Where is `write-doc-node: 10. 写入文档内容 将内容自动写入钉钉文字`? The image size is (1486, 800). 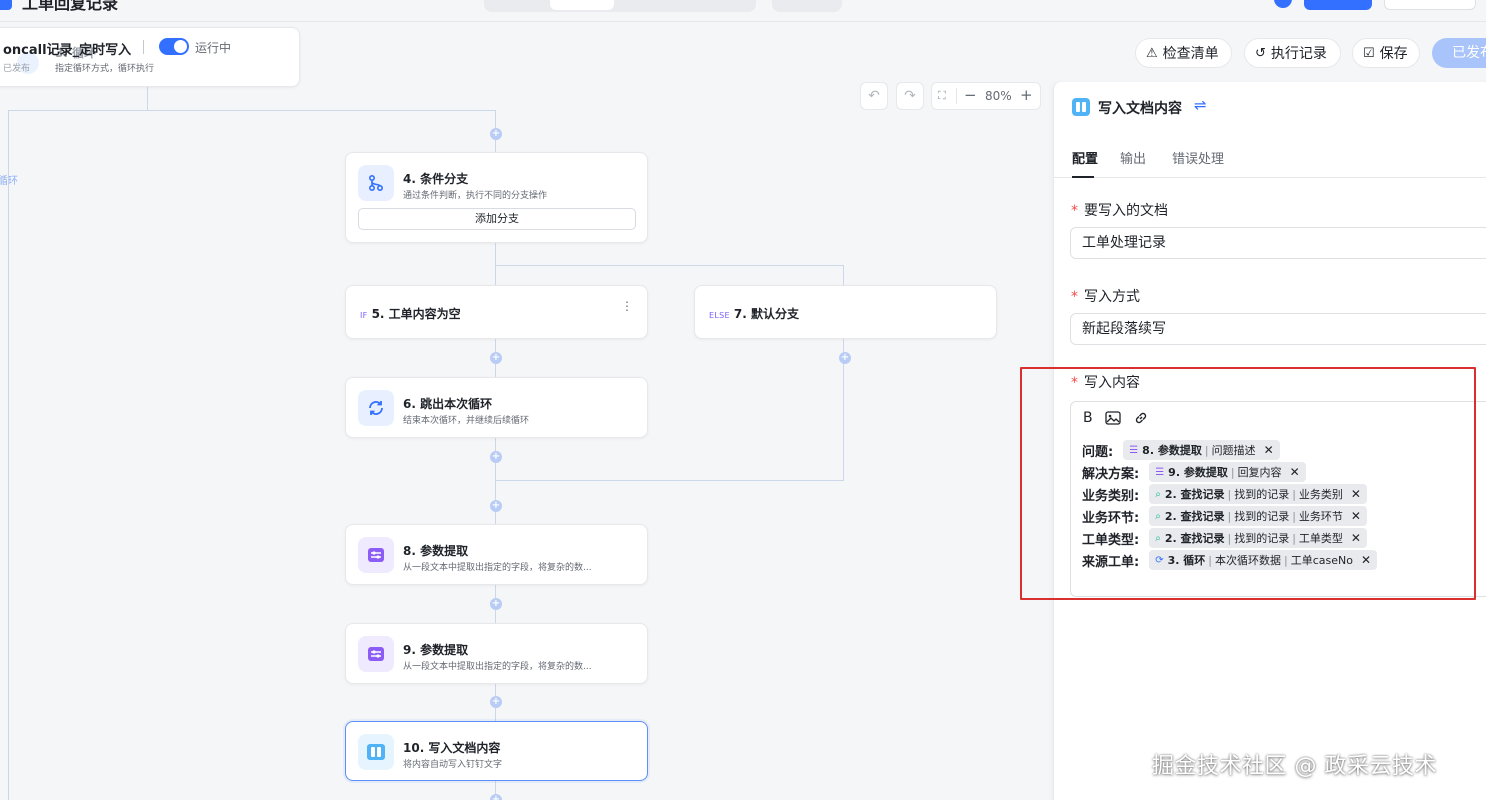 write-doc-node: 10. 写入文档内容 将内容自动写入钉钉文字 is located at coordinates (496, 751).